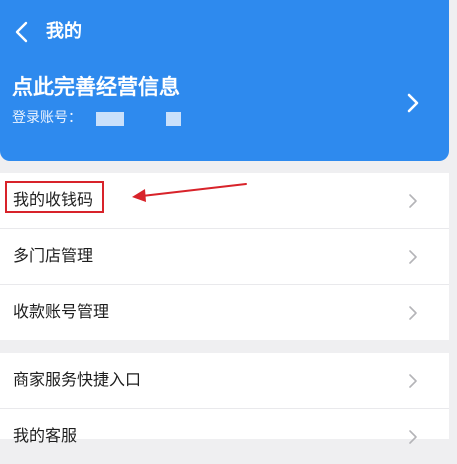  Describe the element at coordinates (22, 32) in the screenshot. I see `back-arrow-icon` at that location.